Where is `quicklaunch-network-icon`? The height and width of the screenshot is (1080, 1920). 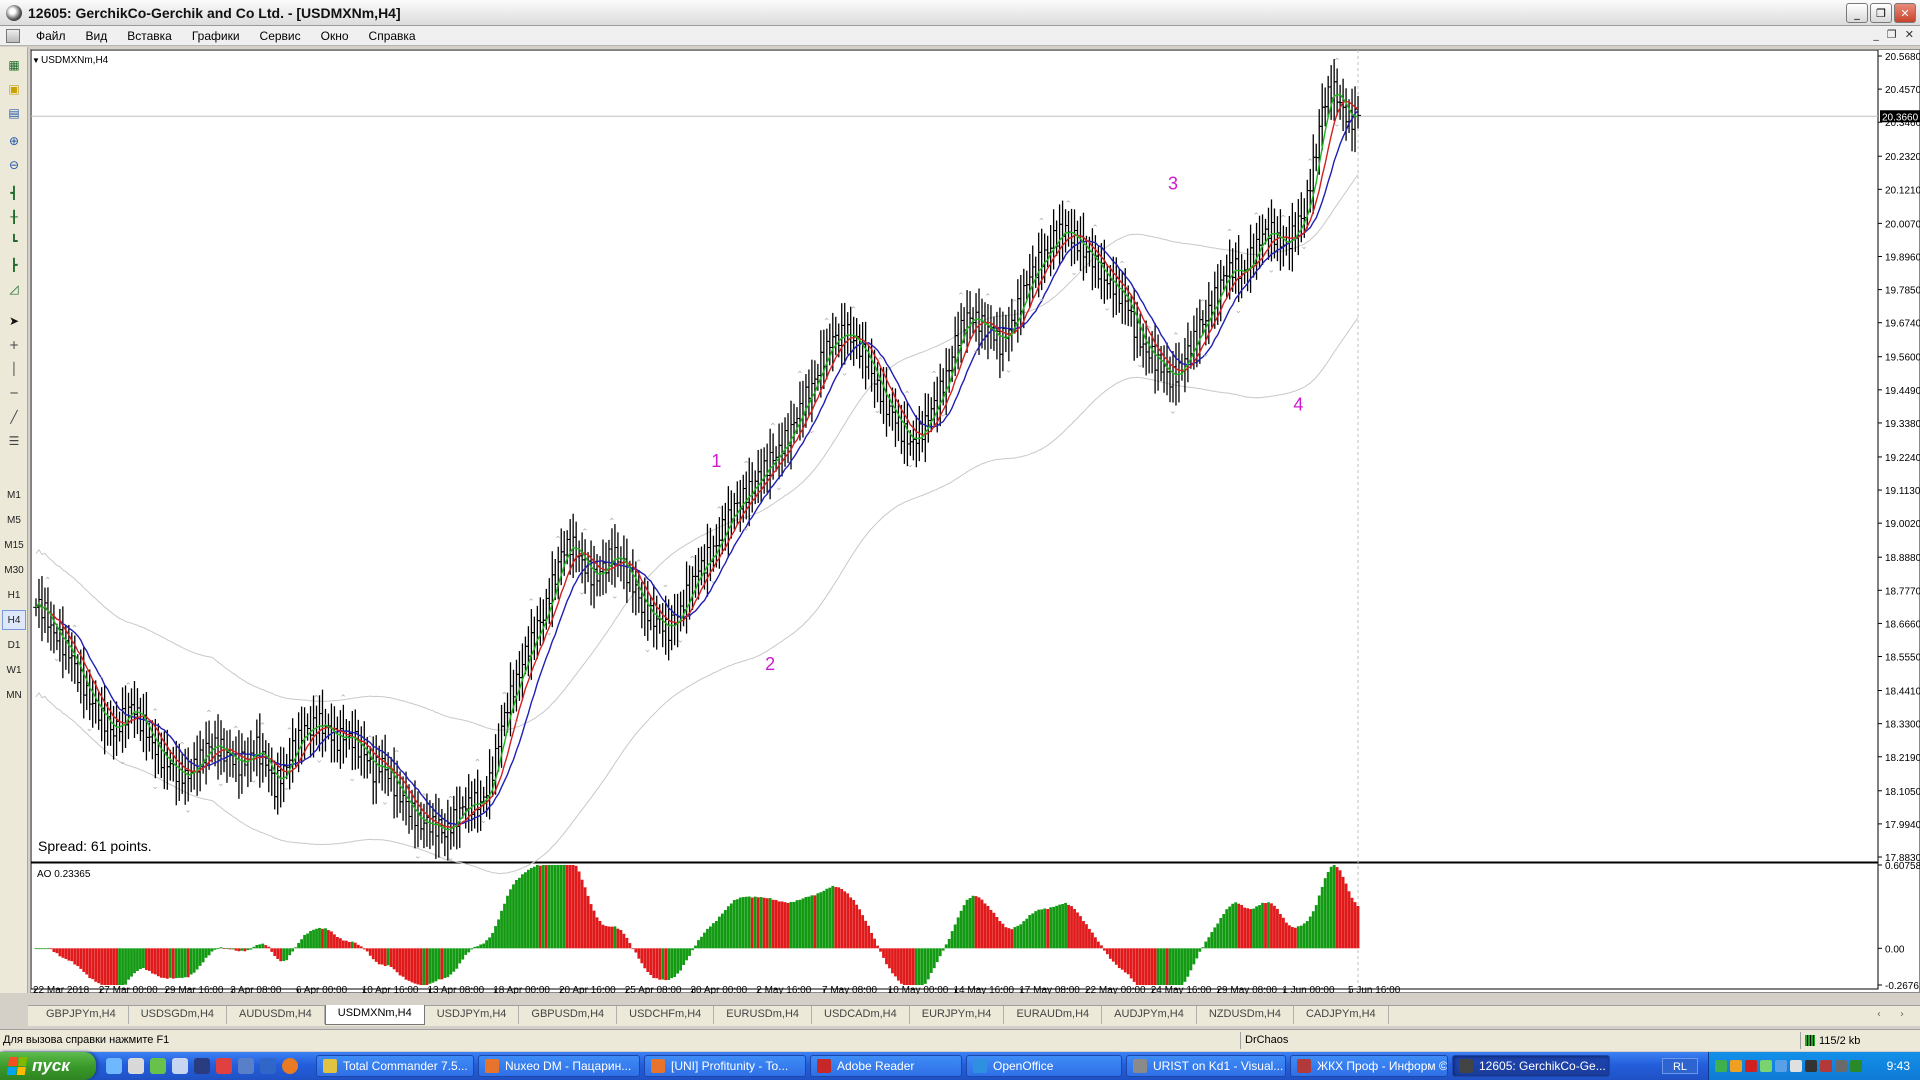
quicklaunch-network-icon is located at coordinates (268, 1066).